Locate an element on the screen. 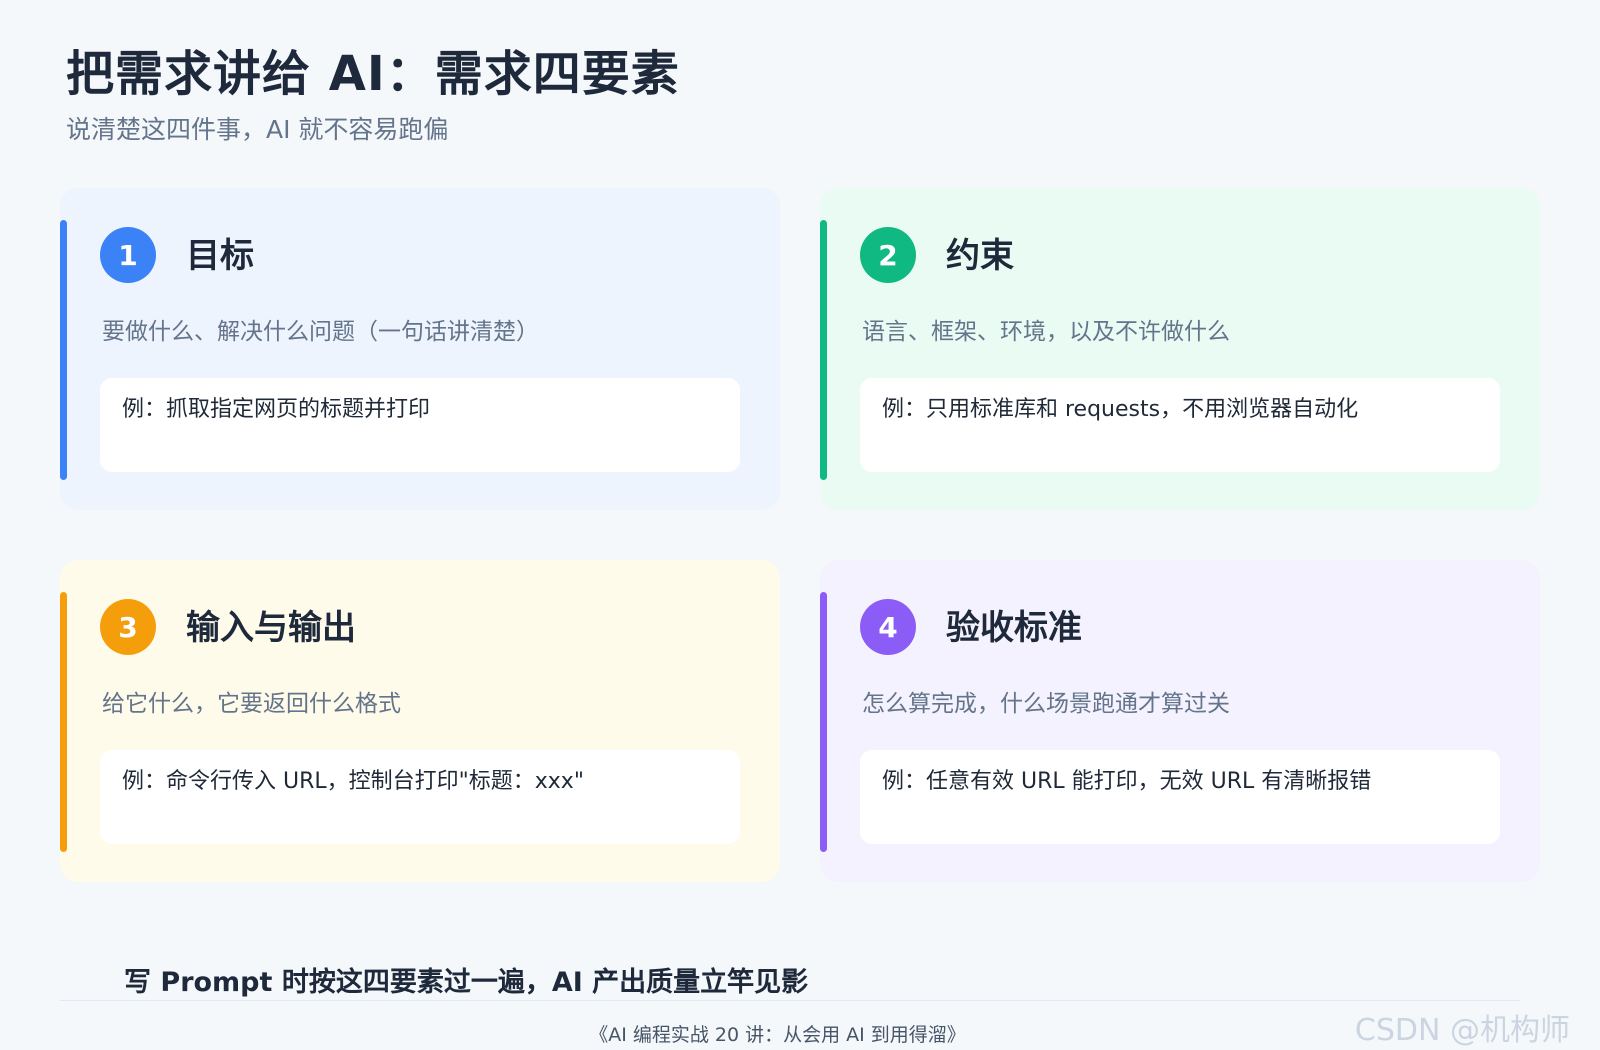 This screenshot has width=1600, height=1050. page-title: 把需求讲给 AI：需求四要素 is located at coordinates (373, 74).